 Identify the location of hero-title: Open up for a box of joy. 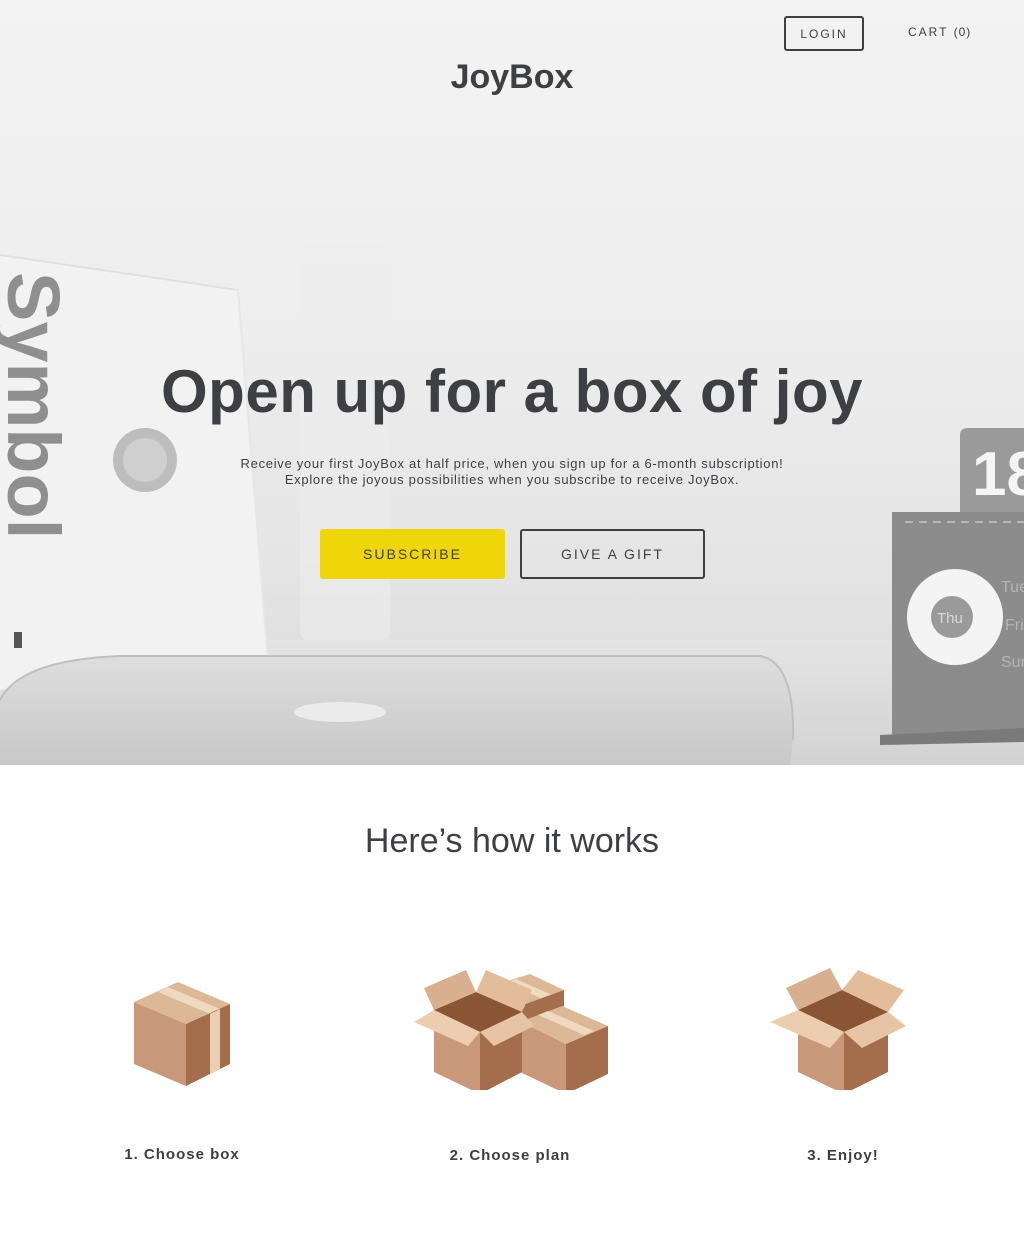
(512, 391).